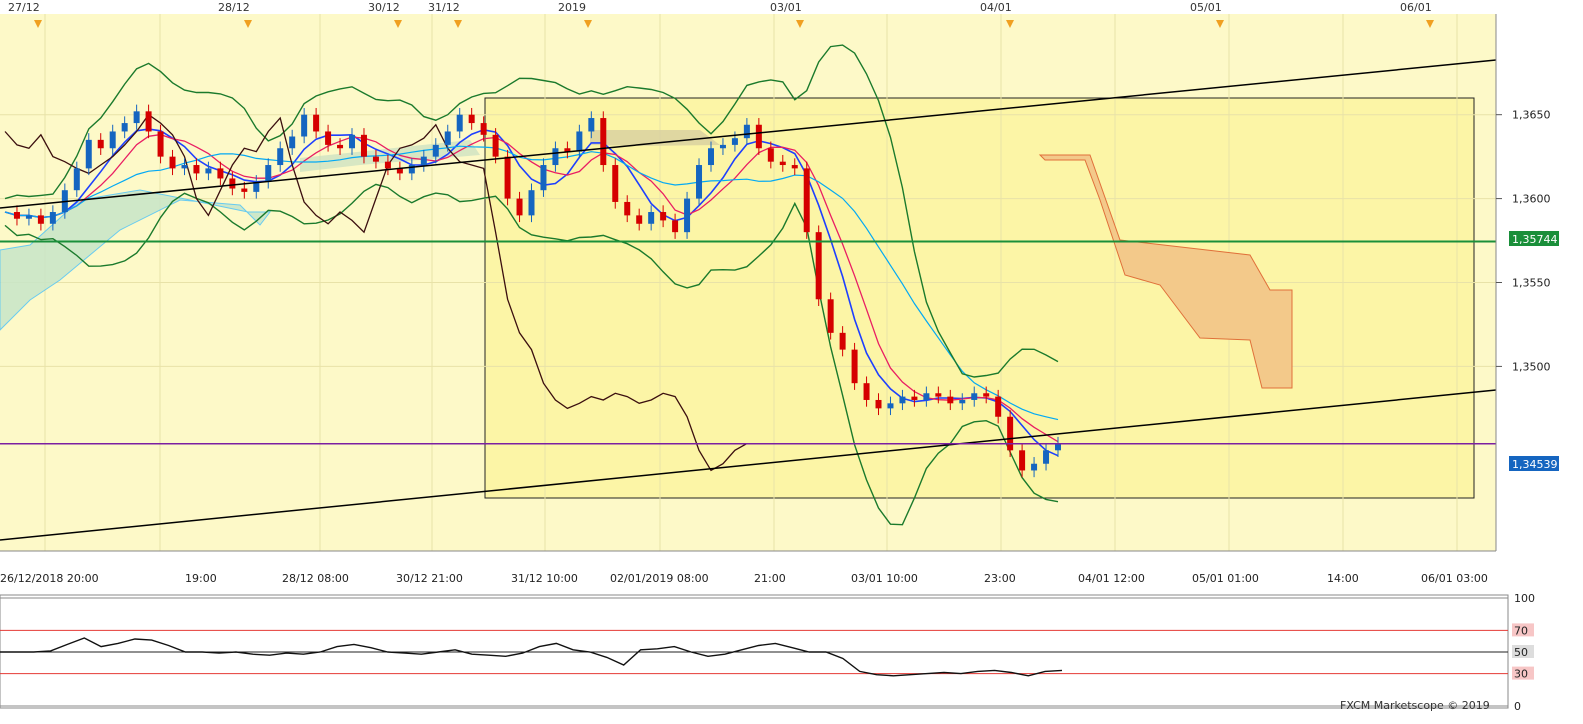 The image size is (1583, 724). I want to click on top-date-label: 03/01, so click(786, 7).